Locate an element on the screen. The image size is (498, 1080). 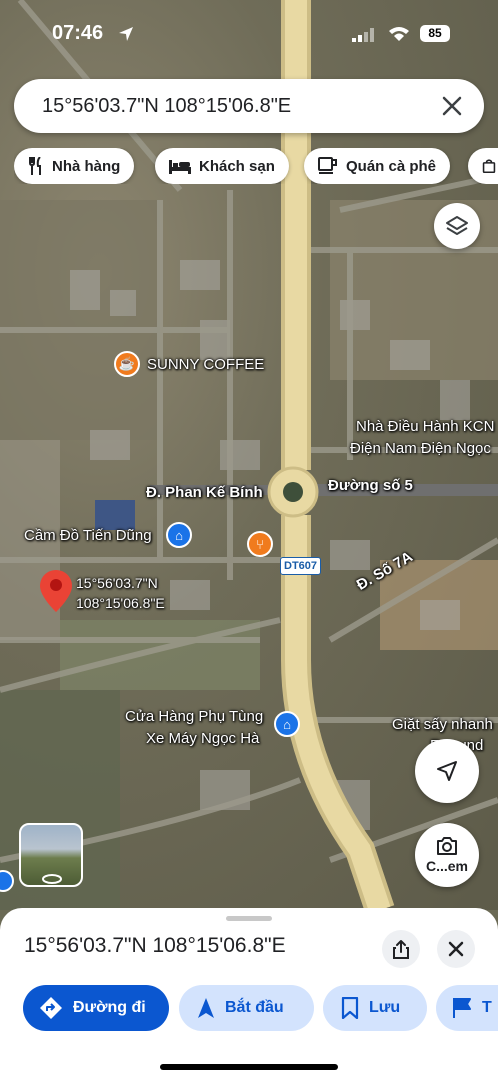
category-chips: Nhà hàng Khách sạn Quán cà phê is located at coordinates (256, 166).